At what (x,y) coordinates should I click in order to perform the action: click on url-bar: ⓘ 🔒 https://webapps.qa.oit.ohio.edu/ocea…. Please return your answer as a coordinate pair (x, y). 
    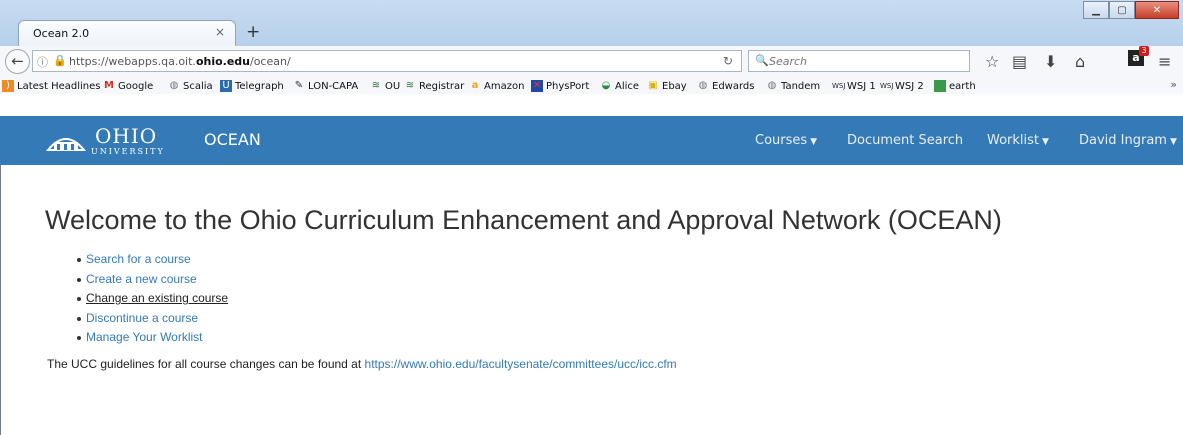
    Looking at the image, I should click on (387, 61).